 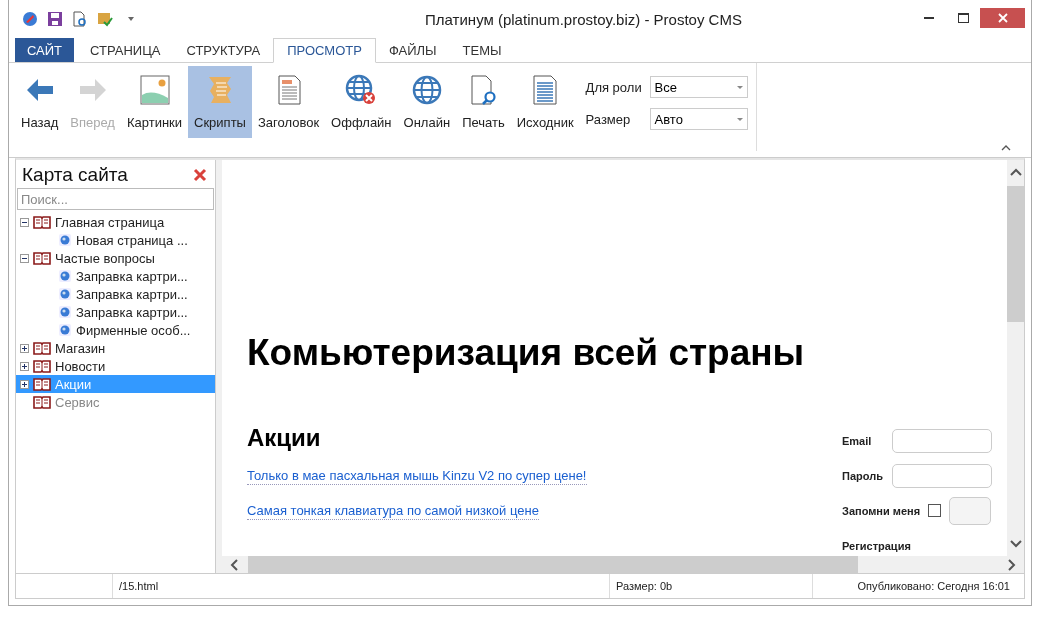 What do you see at coordinates (234, 564) in the screenshot?
I see `scroll-left-icon` at bounding box center [234, 564].